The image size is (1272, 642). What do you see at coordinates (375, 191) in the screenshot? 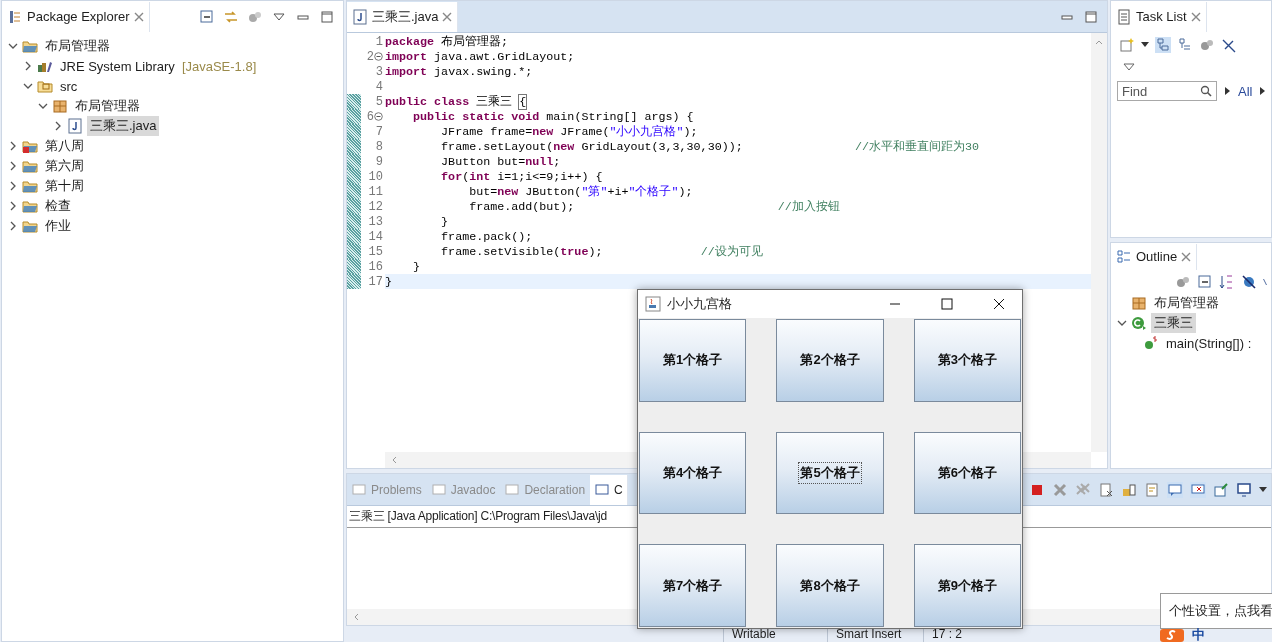
I see `line-number: 11` at bounding box center [375, 191].